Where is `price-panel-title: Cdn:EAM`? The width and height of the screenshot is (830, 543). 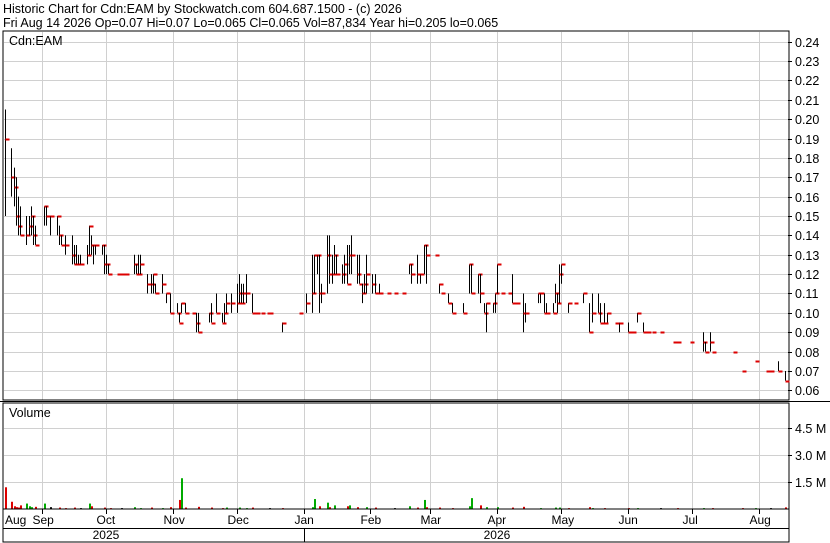
price-panel-title: Cdn:EAM is located at coordinates (36, 41).